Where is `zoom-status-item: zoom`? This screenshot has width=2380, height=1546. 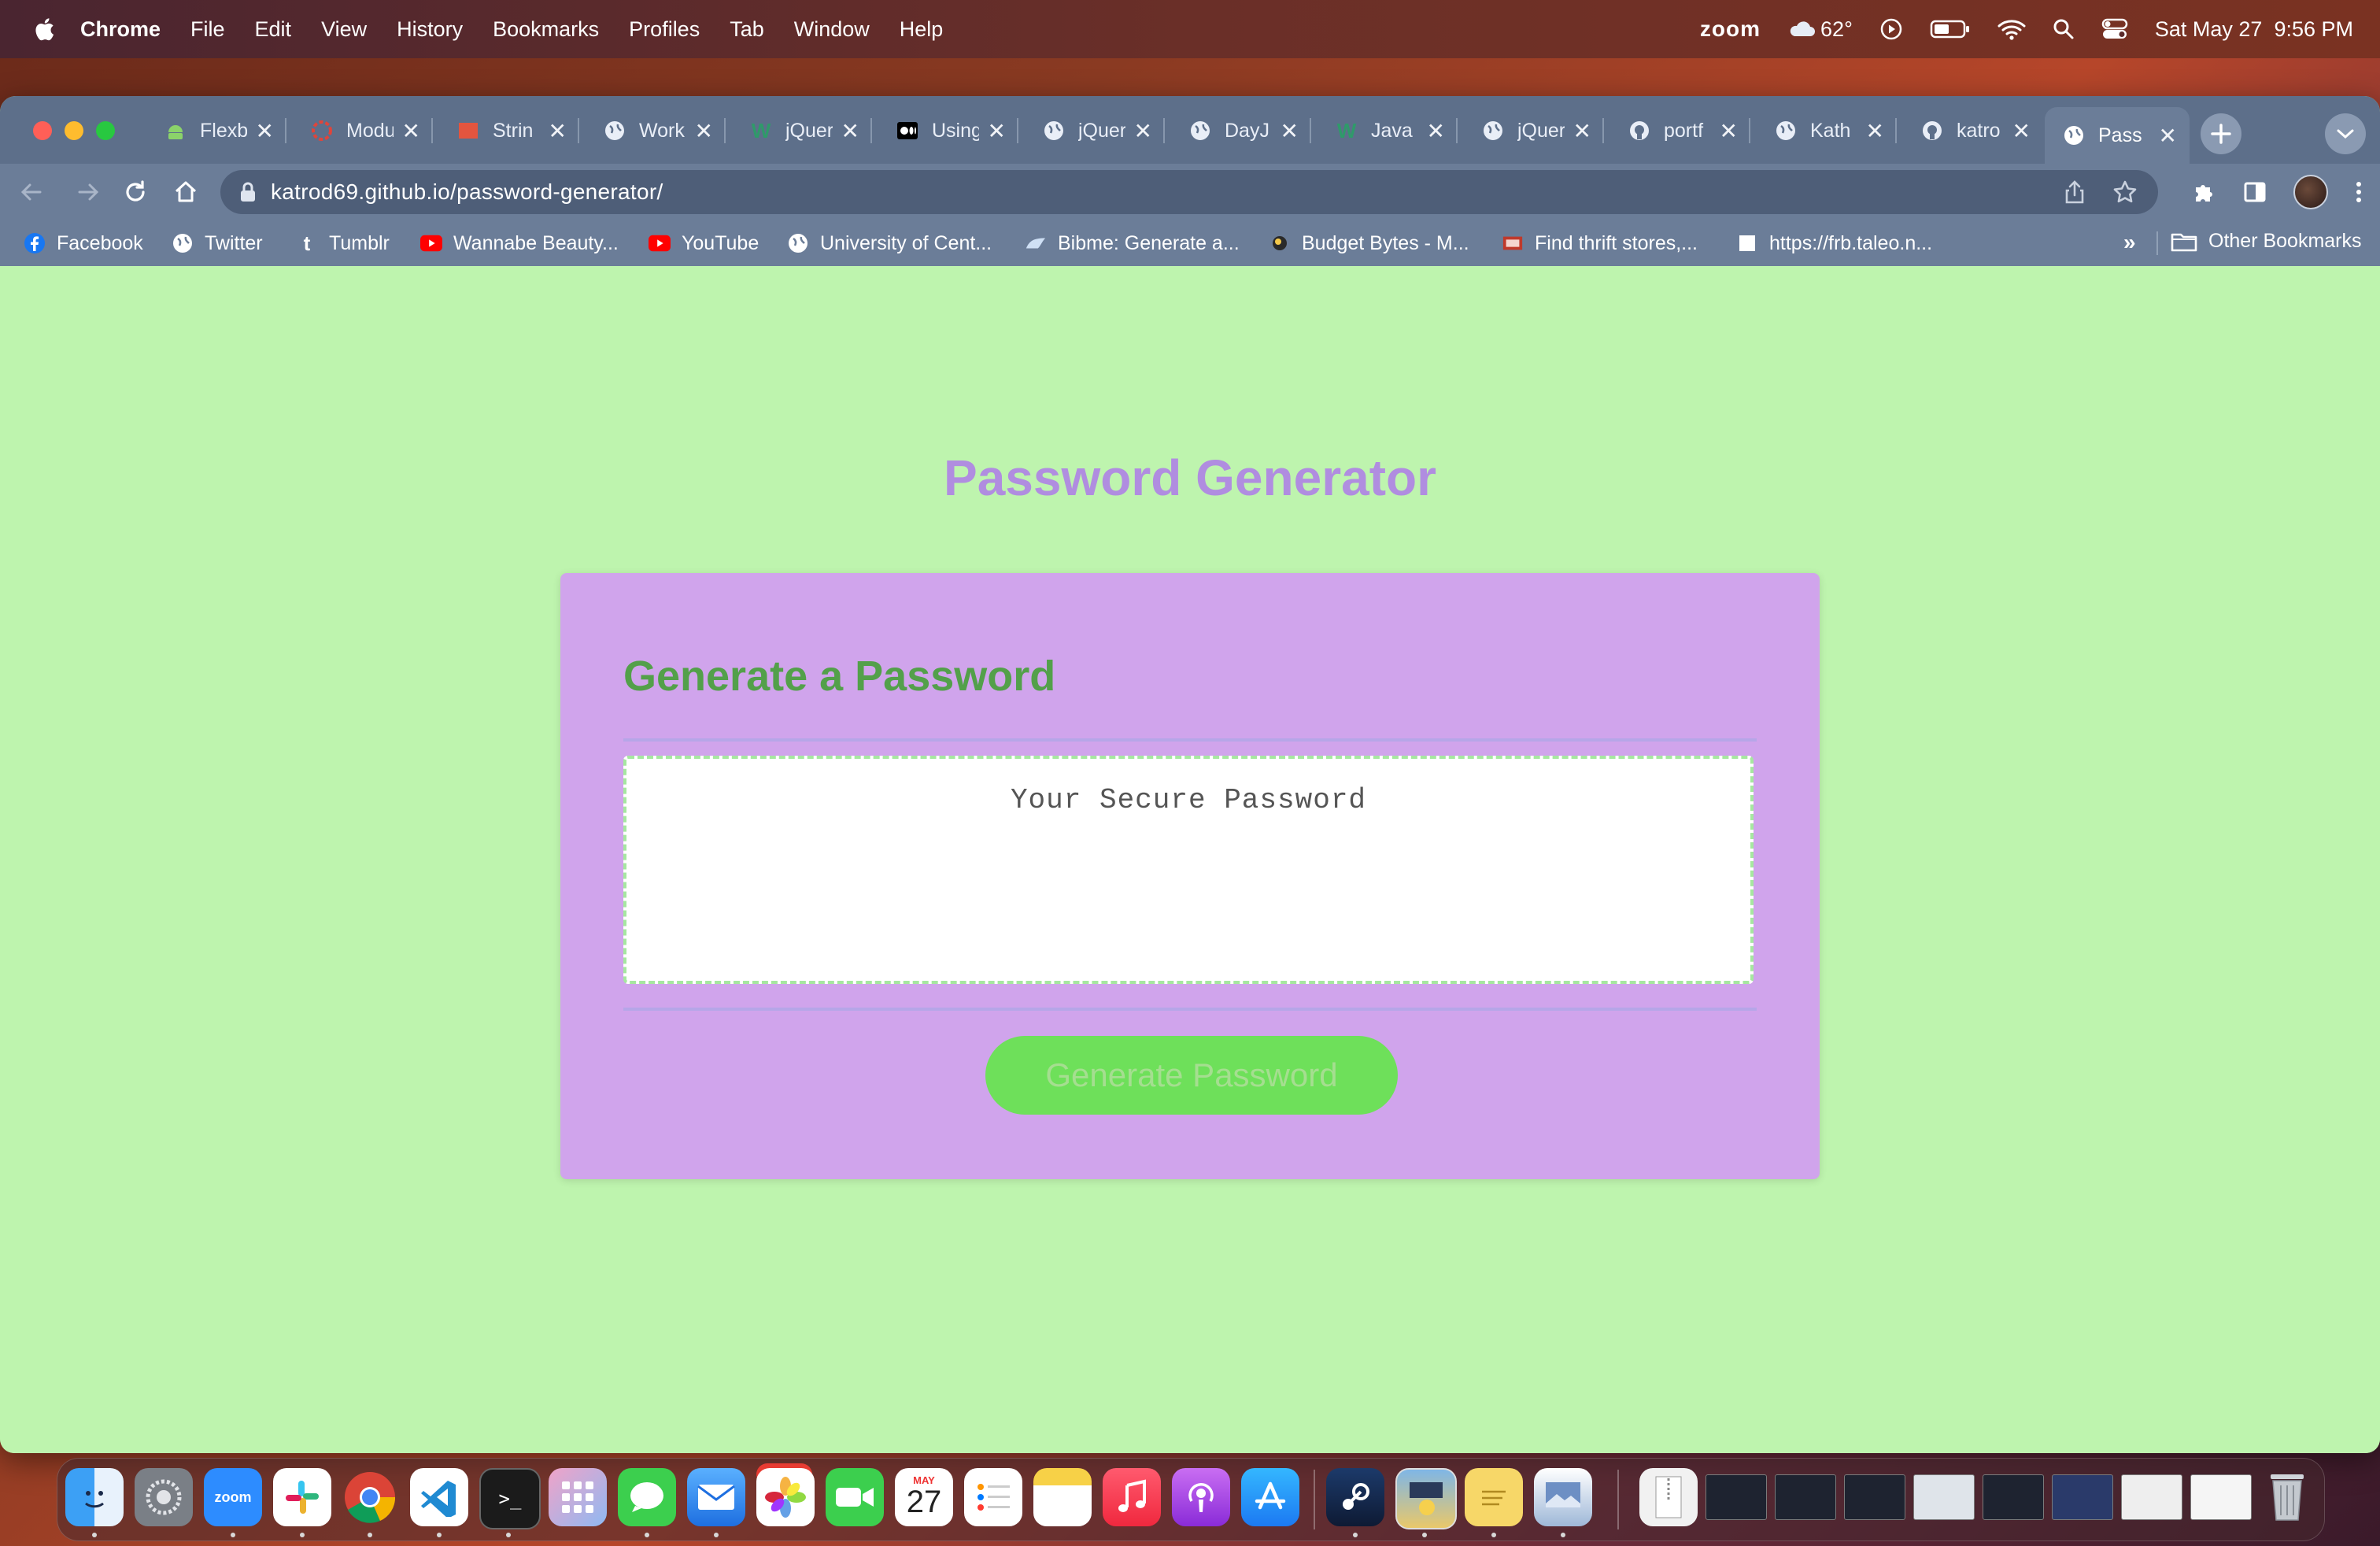
zoom-status-item: zoom is located at coordinates (1730, 29).